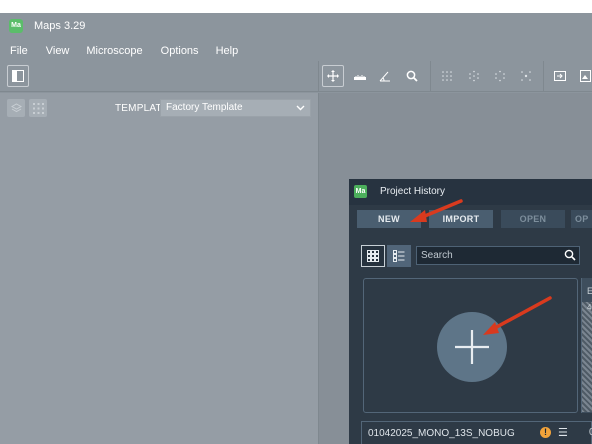 This screenshot has width=592, height=444. I want to click on plus-icon, so click(472, 347).